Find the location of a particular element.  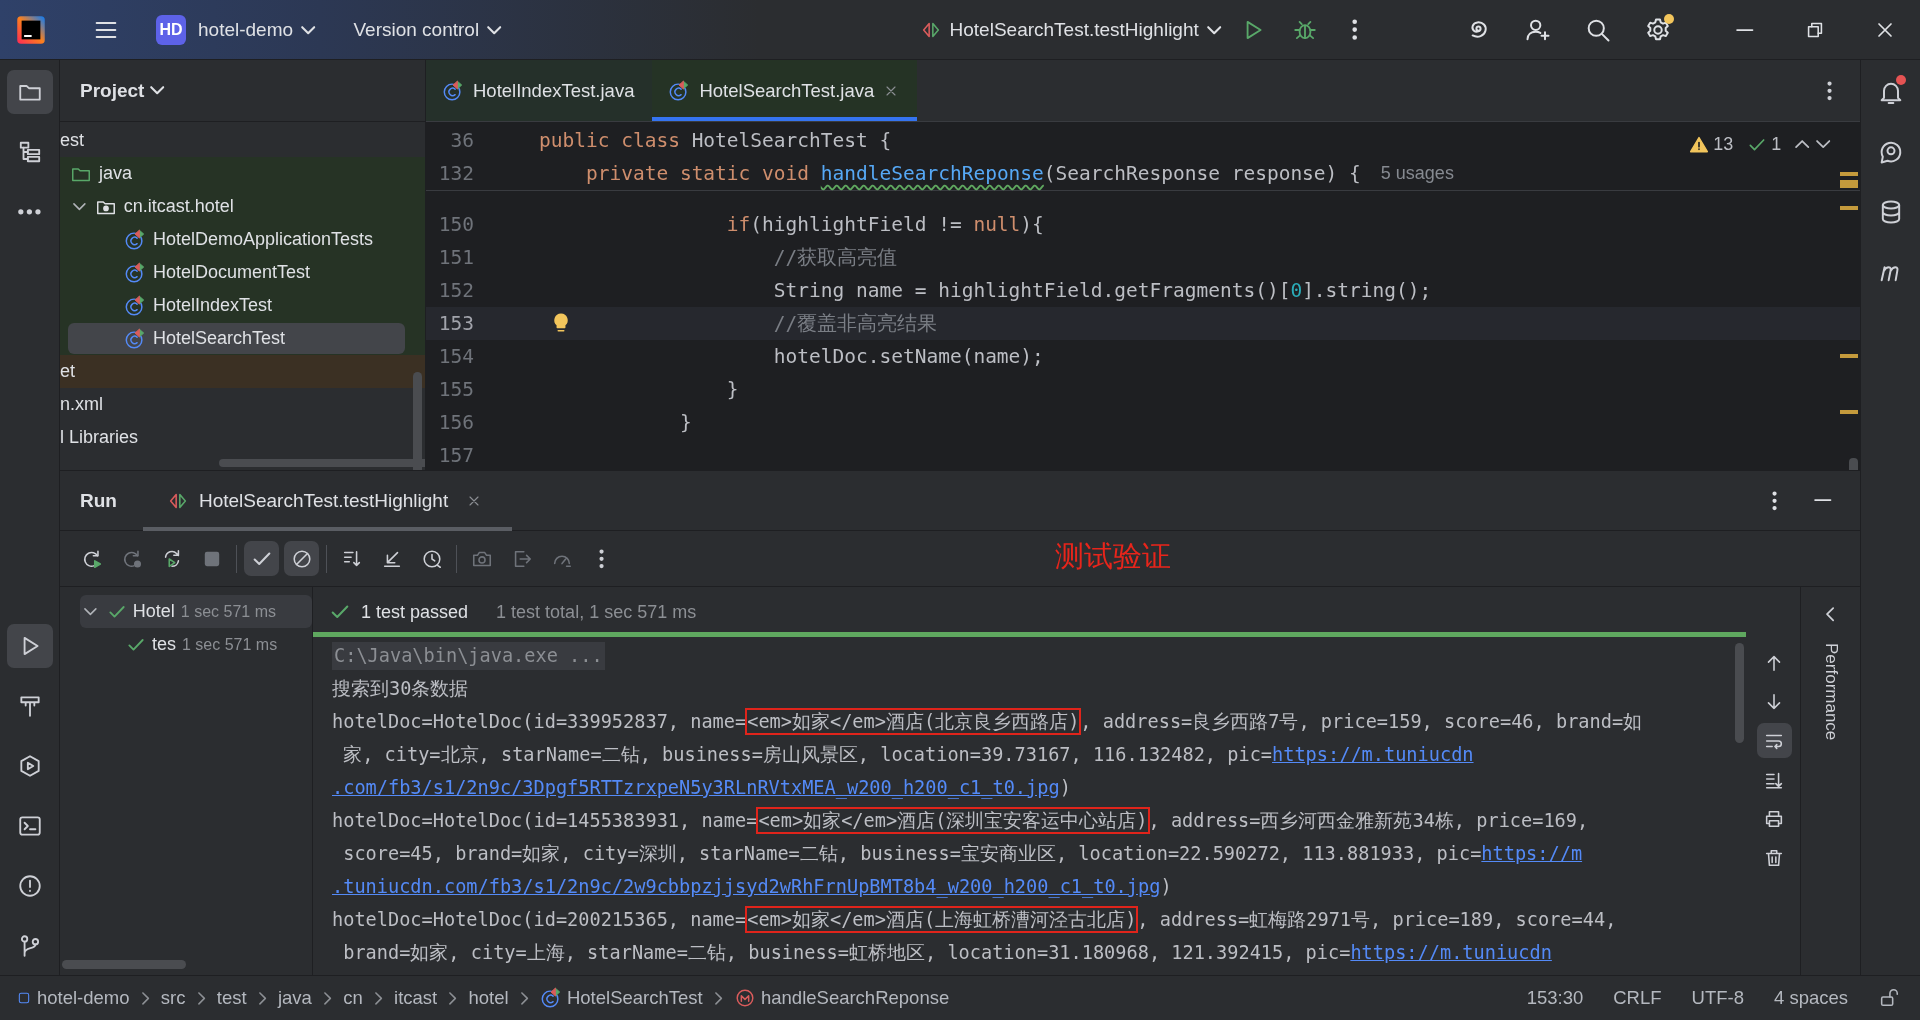

tree-item: HotelDocumentTest is located at coordinates (236, 272).